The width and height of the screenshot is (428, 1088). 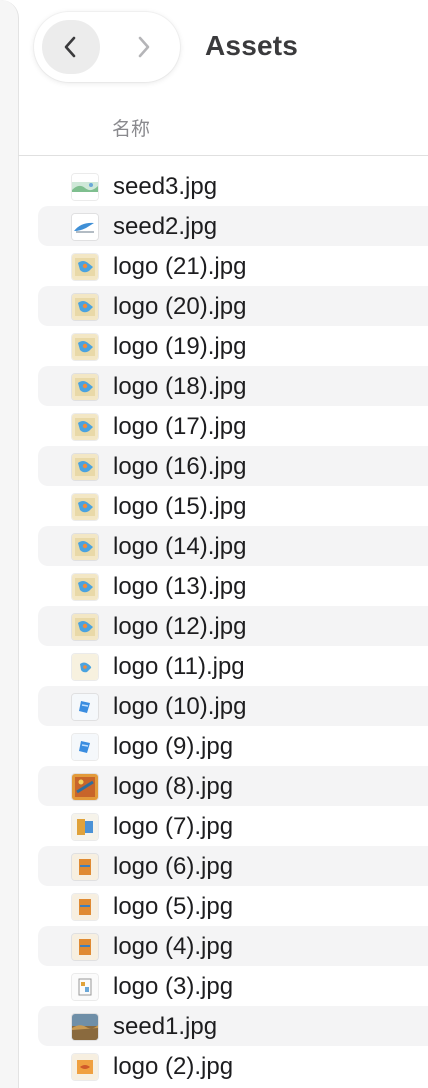 I want to click on header-divider, so click(x=223, y=155).